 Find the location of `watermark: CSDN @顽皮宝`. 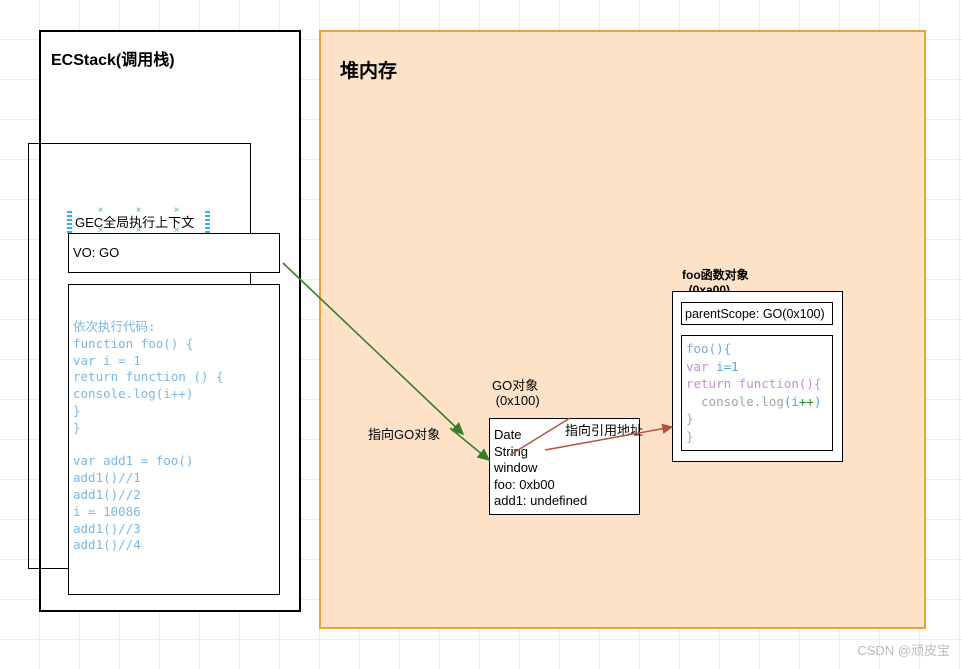

watermark: CSDN @顽皮宝 is located at coordinates (903, 650).